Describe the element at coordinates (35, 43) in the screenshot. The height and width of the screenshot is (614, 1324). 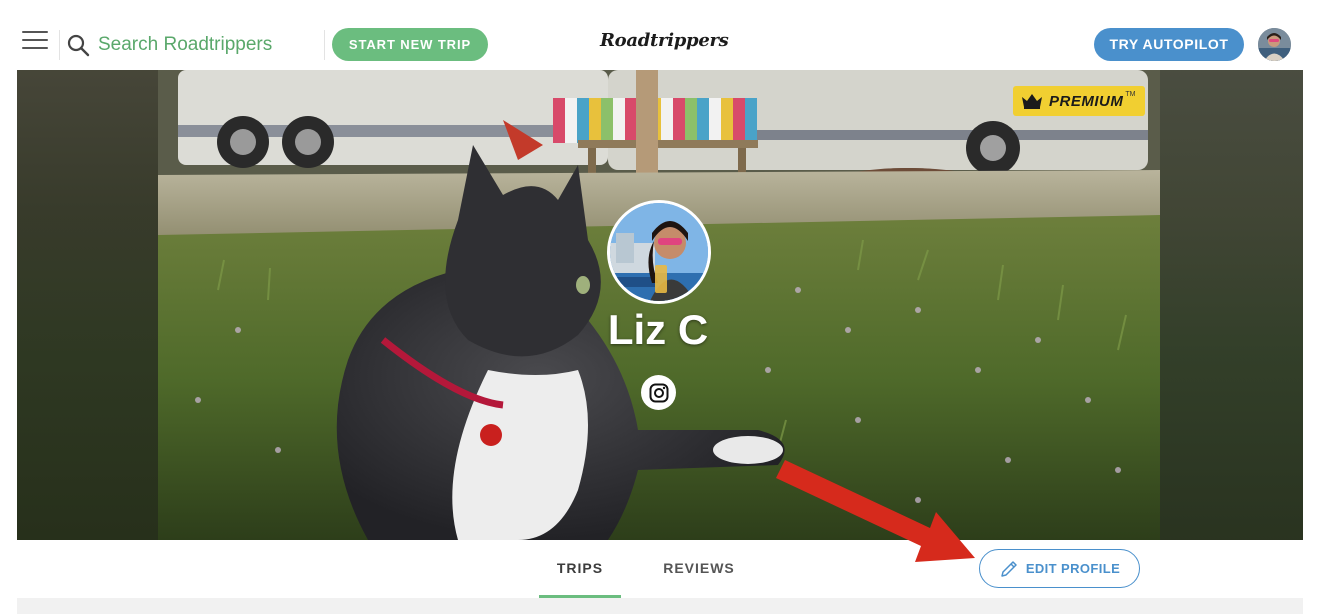
I see `hamburger-menu-icon` at that location.